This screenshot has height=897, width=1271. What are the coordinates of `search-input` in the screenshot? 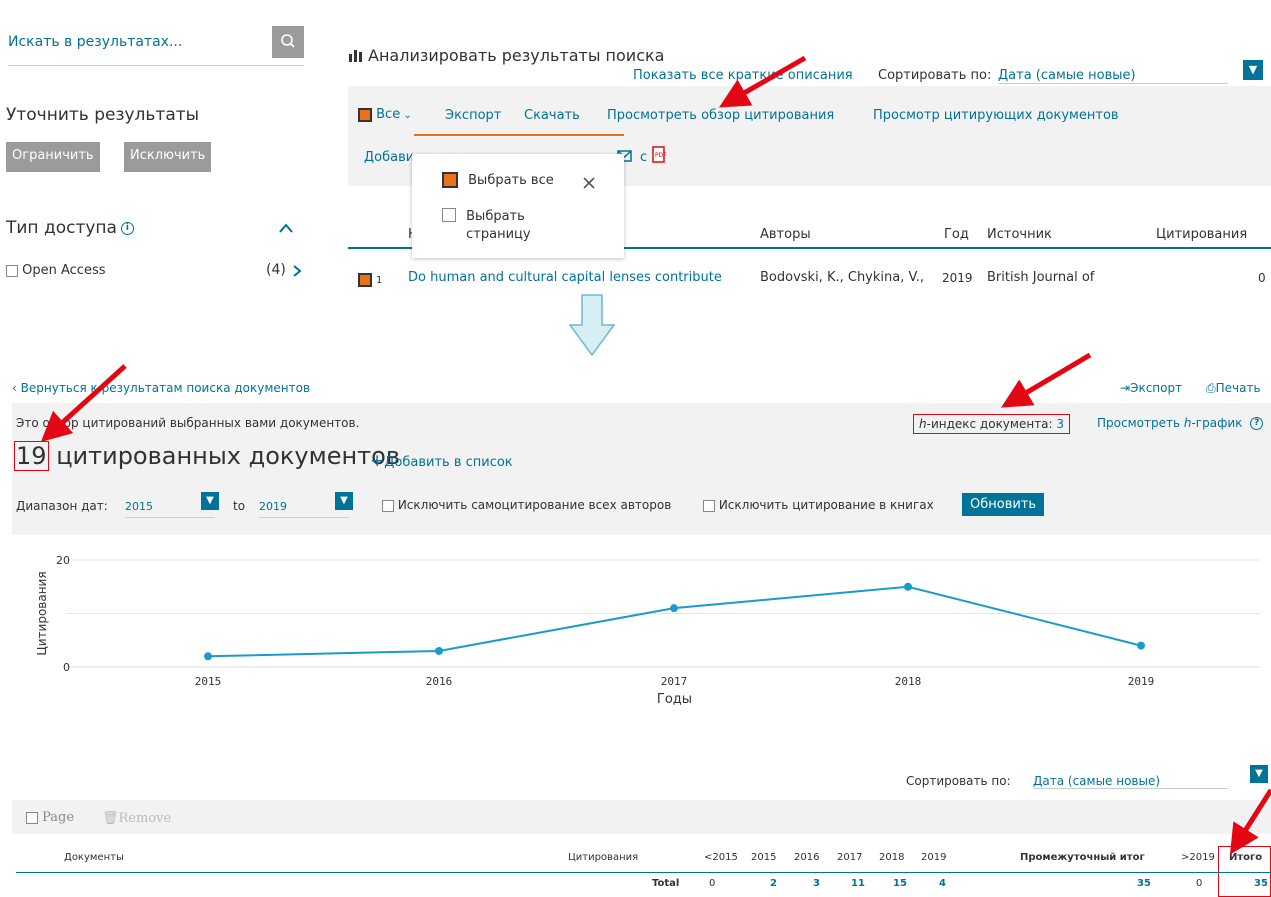 It's located at (133, 42).